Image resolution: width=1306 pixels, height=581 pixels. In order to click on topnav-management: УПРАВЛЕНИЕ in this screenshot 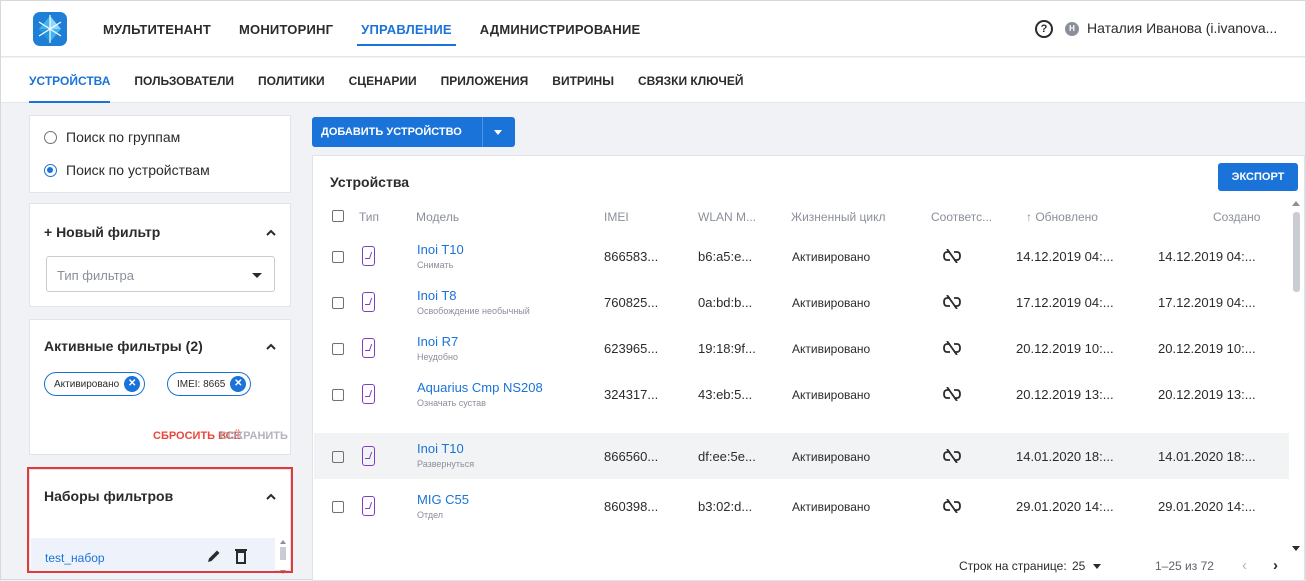, I will do `click(406, 29)`.